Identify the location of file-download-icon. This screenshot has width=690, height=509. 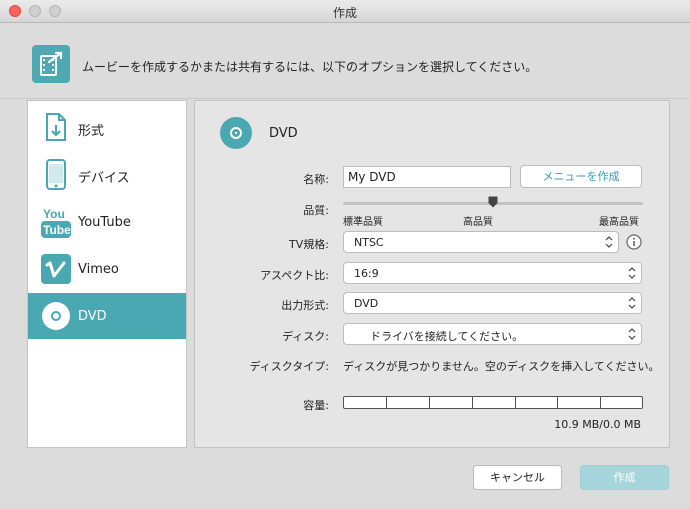
(56, 127).